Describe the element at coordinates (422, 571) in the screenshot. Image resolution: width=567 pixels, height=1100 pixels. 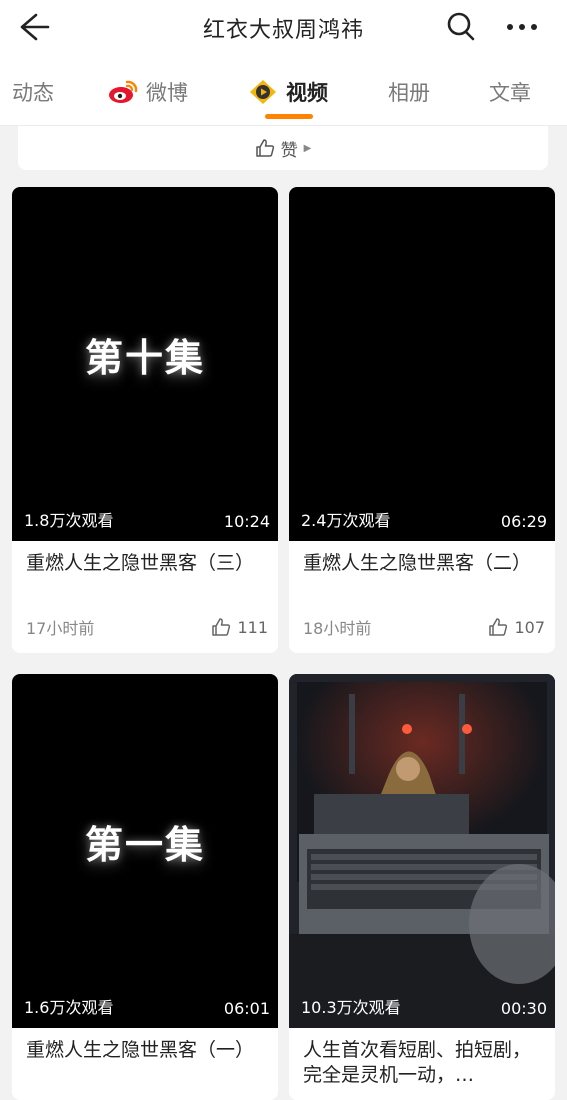
I see `video-title: 重燃人生之隐世黑客（二）` at that location.